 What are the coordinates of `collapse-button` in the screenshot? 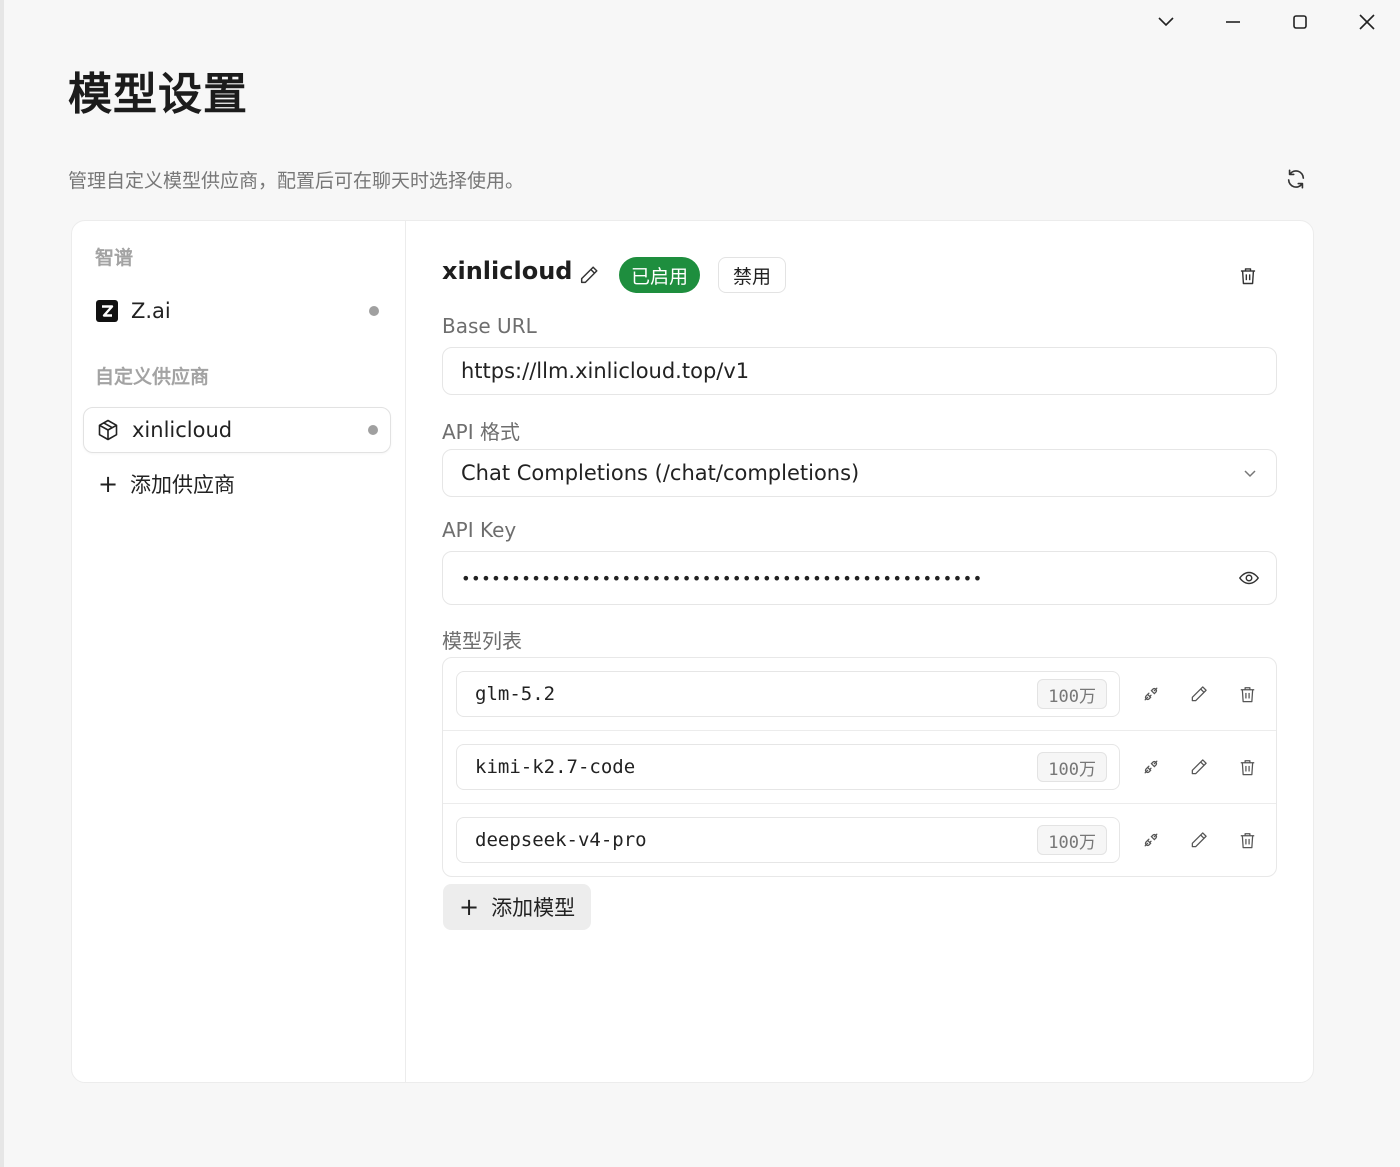 It's located at (1165, 22).